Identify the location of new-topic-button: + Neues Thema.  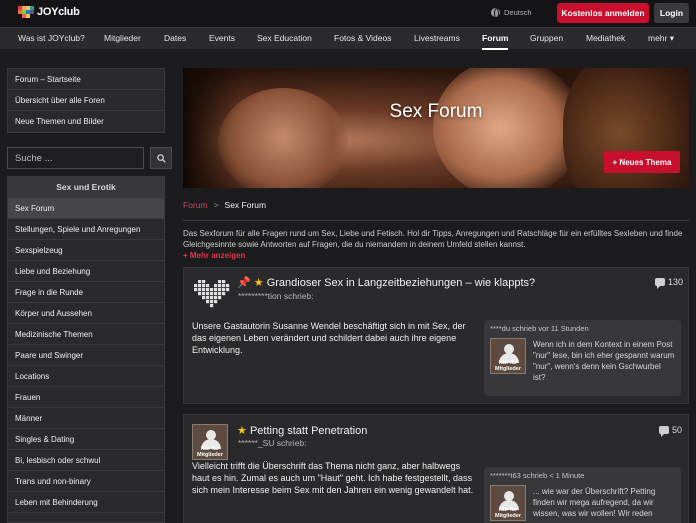
(642, 162).